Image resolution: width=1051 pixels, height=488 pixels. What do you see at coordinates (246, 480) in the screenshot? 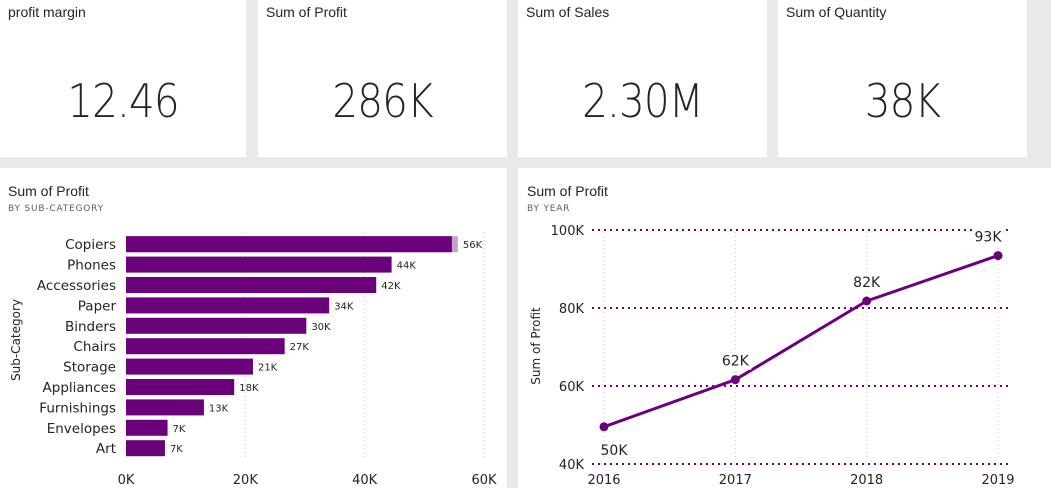
I see `bar-x-tick-label: 20K` at bounding box center [246, 480].